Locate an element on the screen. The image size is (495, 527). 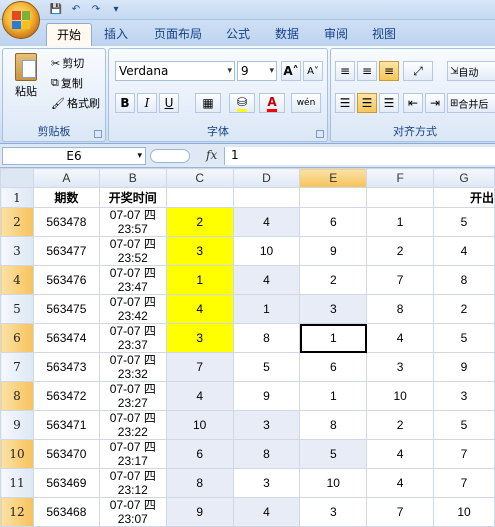
cell-c: 9 is located at coordinates (199, 512).